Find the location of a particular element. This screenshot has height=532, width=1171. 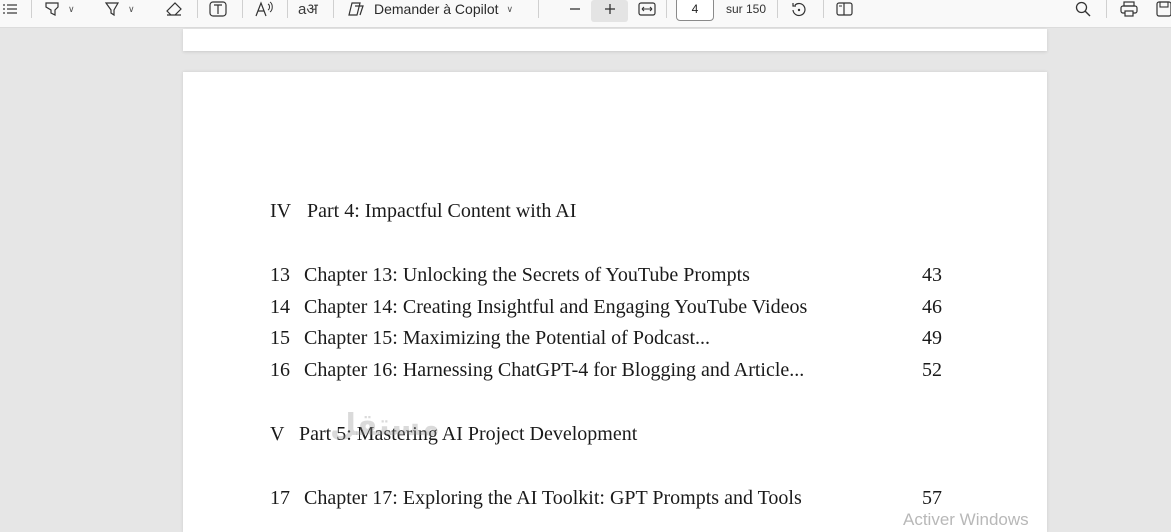

search-button is located at coordinates (1083, 9).